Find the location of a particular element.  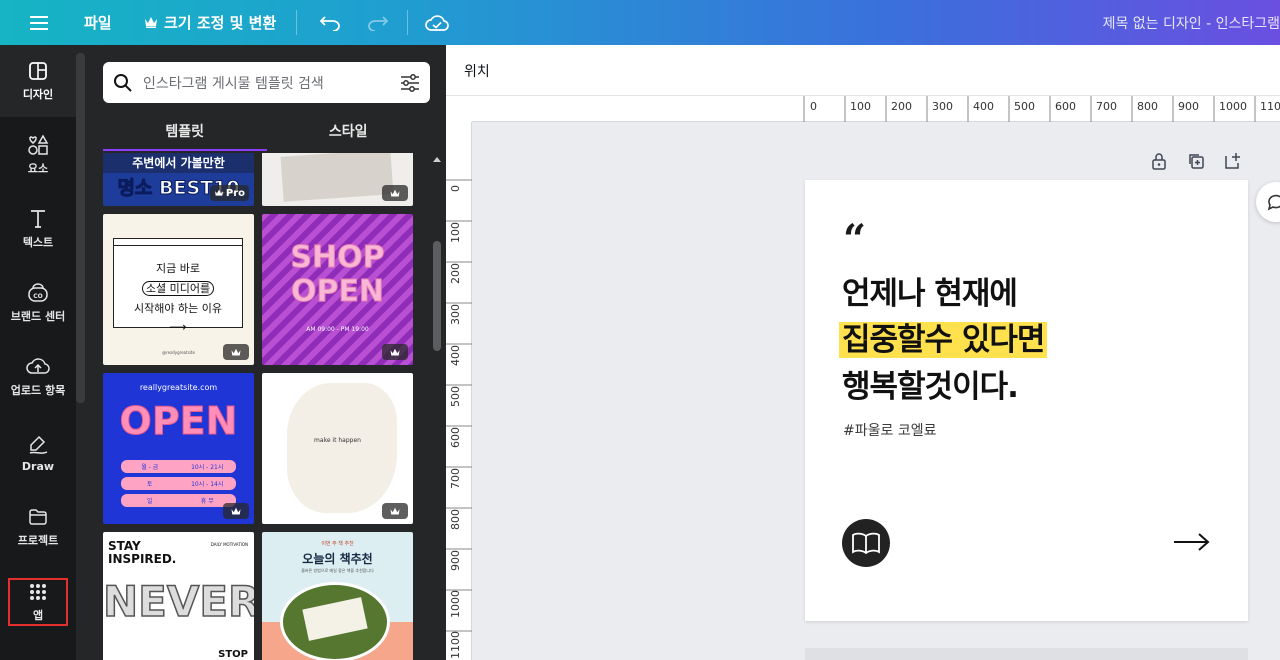

ruler-label: 110 is located at coordinates (1270, 106).